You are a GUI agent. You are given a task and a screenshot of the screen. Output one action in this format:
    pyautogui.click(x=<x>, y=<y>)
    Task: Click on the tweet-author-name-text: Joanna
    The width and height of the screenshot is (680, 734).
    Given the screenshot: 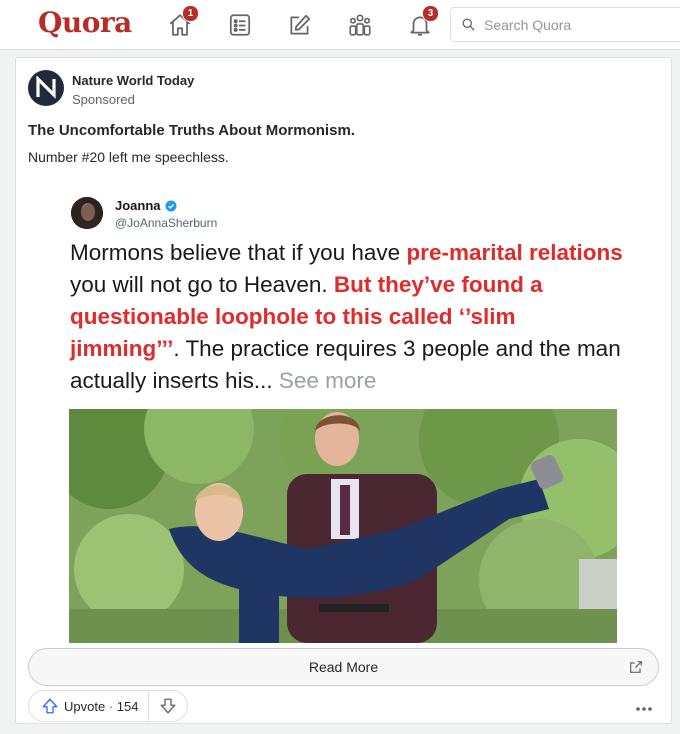 What is the action you would take?
    pyautogui.click(x=138, y=205)
    